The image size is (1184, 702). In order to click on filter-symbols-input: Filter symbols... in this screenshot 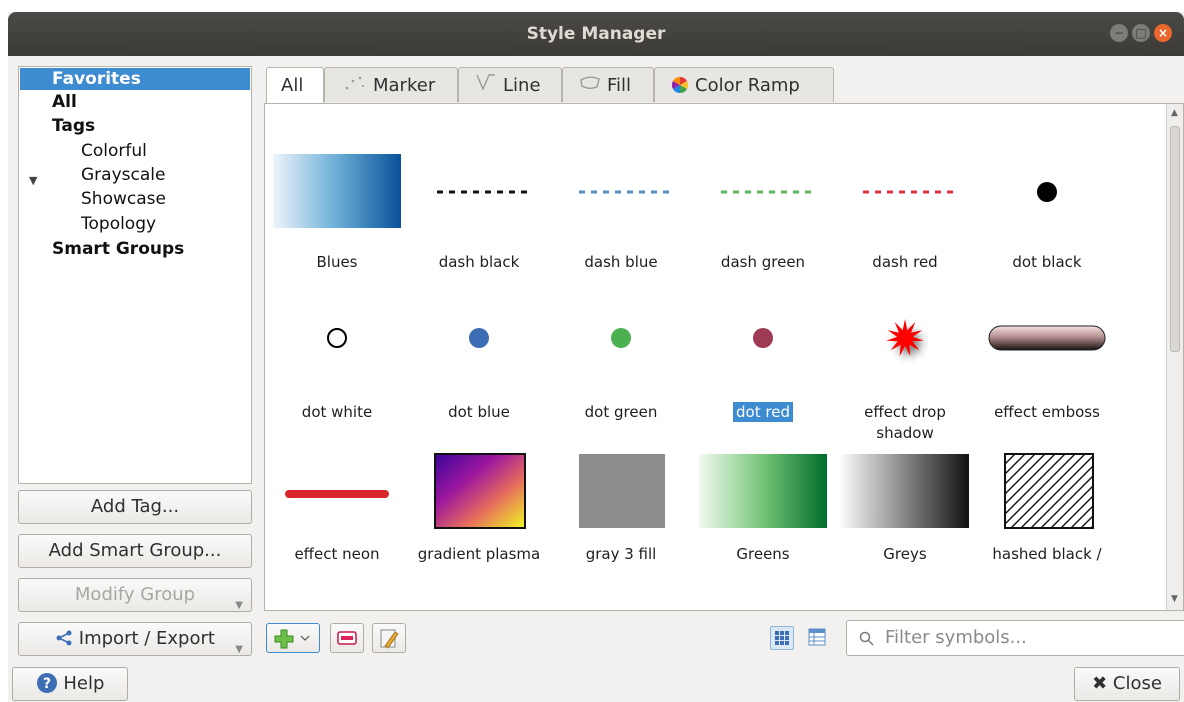, I will do `click(1015, 638)`.